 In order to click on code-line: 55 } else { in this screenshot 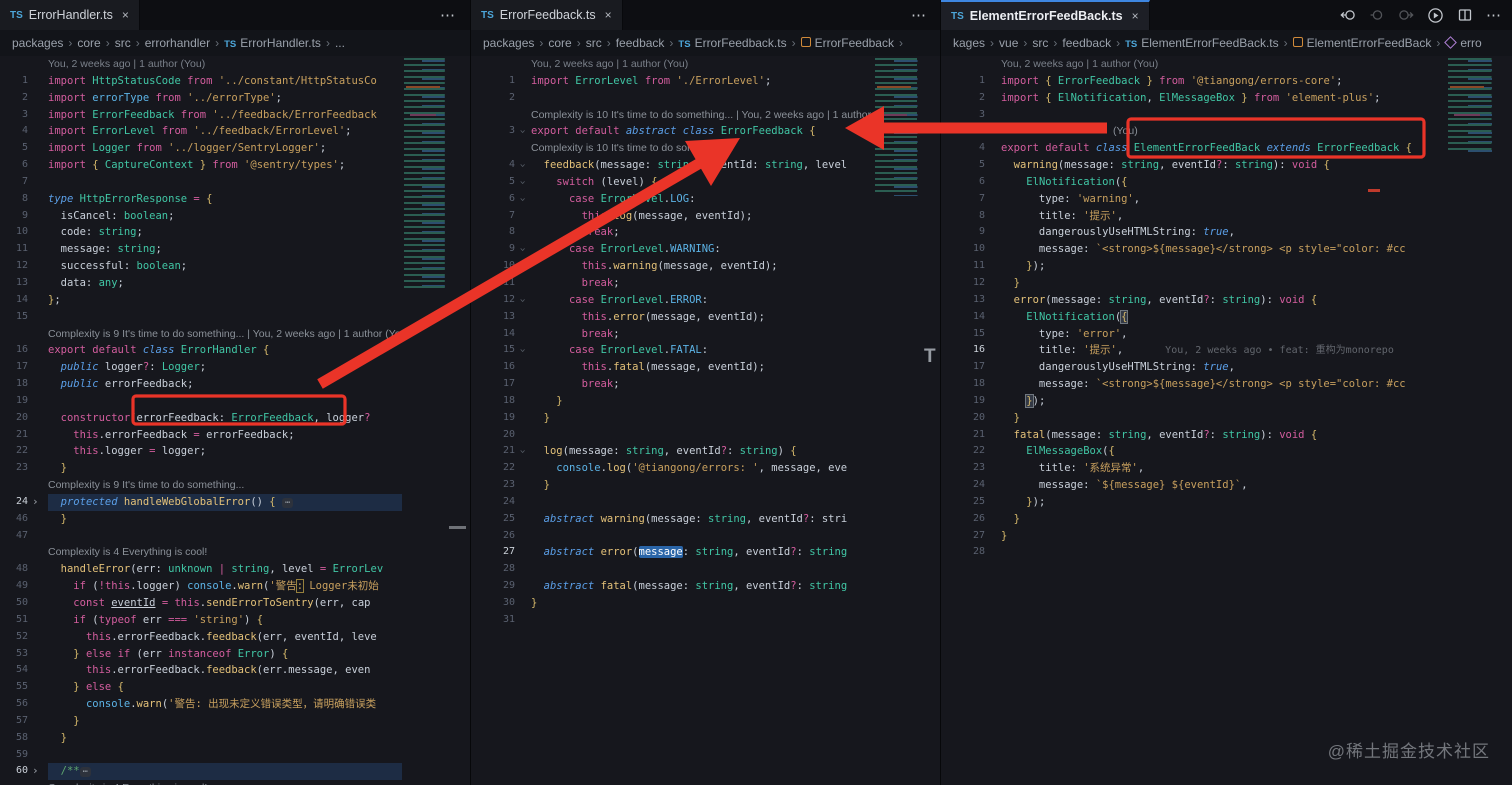, I will do `click(201, 687)`.